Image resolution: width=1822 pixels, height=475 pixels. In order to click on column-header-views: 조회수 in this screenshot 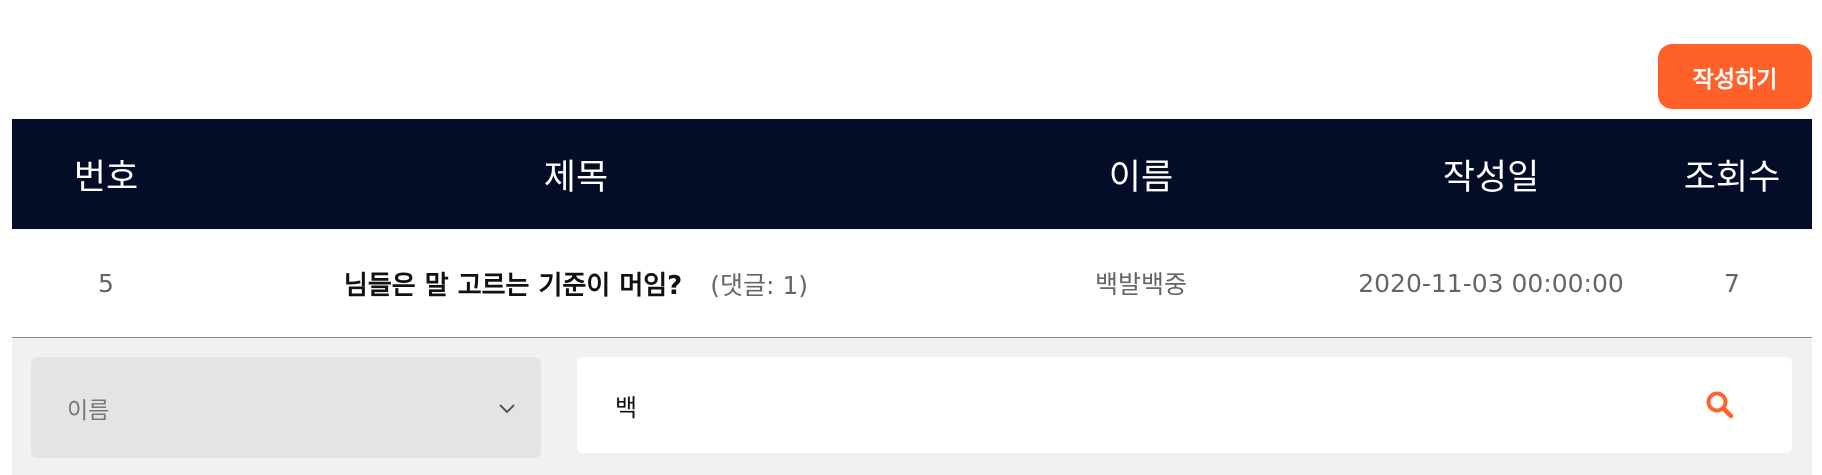, I will do `click(1732, 177)`.